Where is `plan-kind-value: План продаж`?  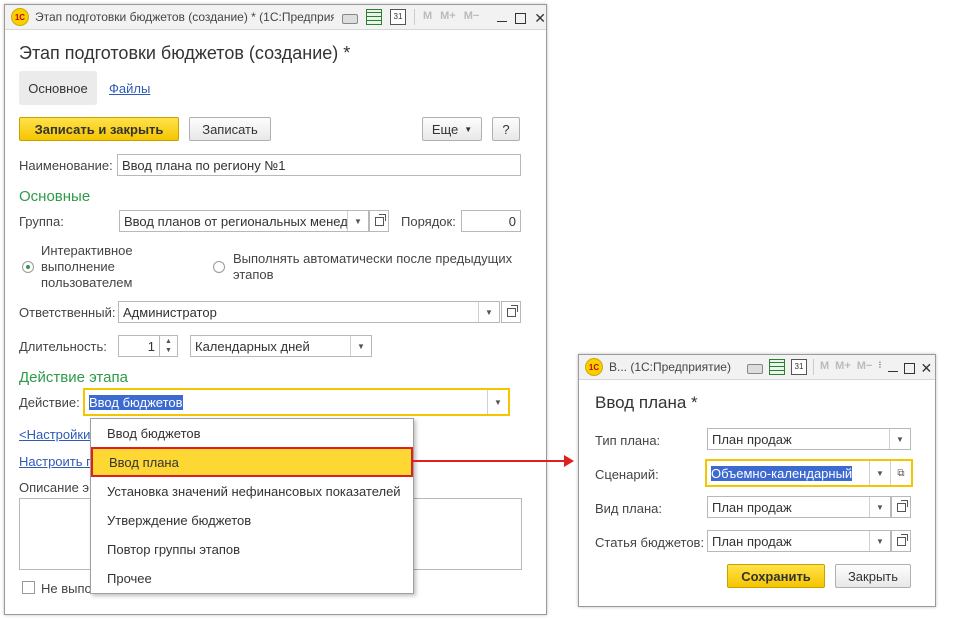
plan-kind-value: План продаж is located at coordinates (752, 507).